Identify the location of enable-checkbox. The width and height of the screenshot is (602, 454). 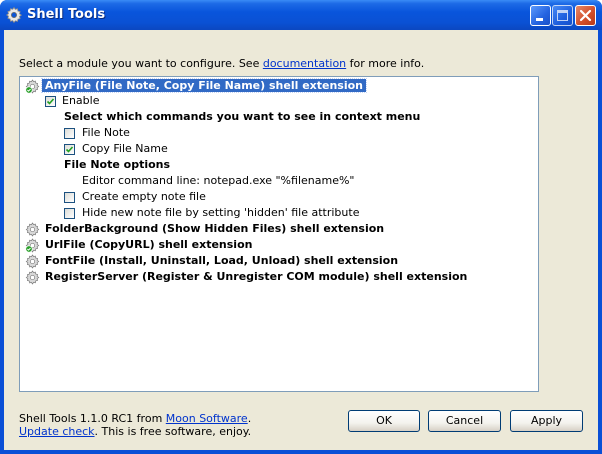
(50, 101).